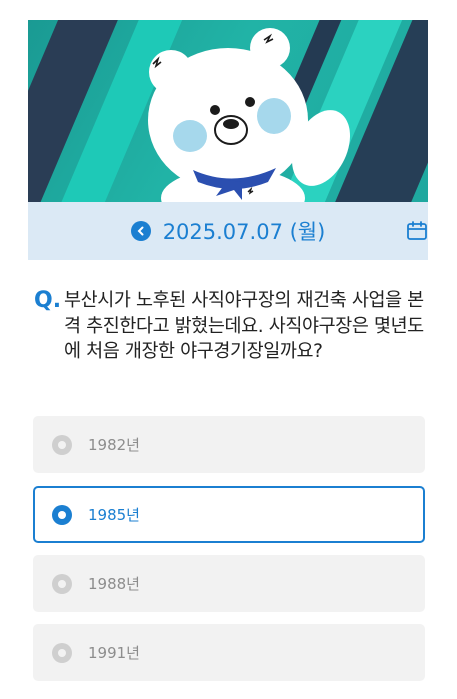 Image resolution: width=457 pixels, height=699 pixels. I want to click on previous-date-button, so click(140, 231).